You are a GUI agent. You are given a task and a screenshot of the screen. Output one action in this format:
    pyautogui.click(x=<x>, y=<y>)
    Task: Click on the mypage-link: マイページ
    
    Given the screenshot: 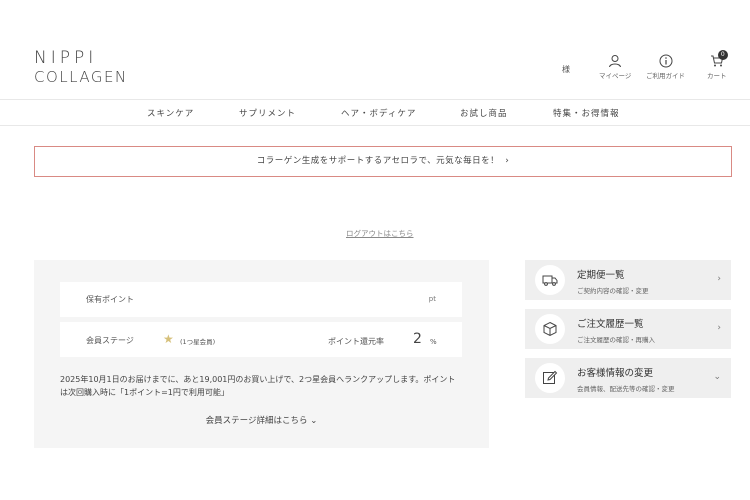 What is the action you would take?
    pyautogui.click(x=615, y=67)
    